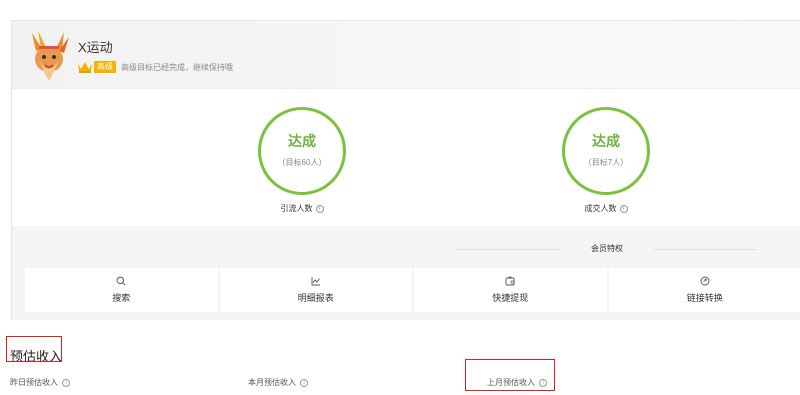 The height and width of the screenshot is (395, 800). I want to click on goal-conversion: 达成 （目标7人） 成交人数 i, so click(606, 160).